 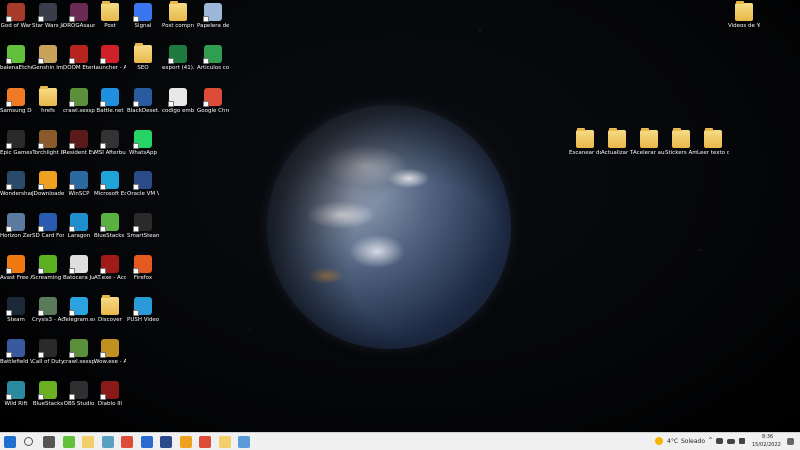 What do you see at coordinates (742, 441) in the screenshot?
I see `volume-icon` at bounding box center [742, 441].